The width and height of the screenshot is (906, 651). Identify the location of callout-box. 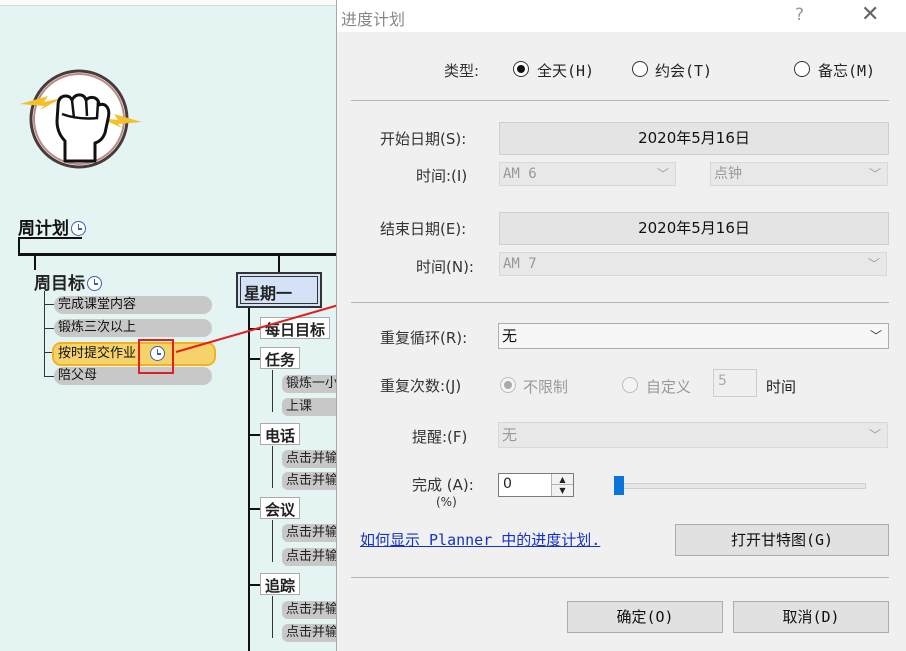
(156, 356).